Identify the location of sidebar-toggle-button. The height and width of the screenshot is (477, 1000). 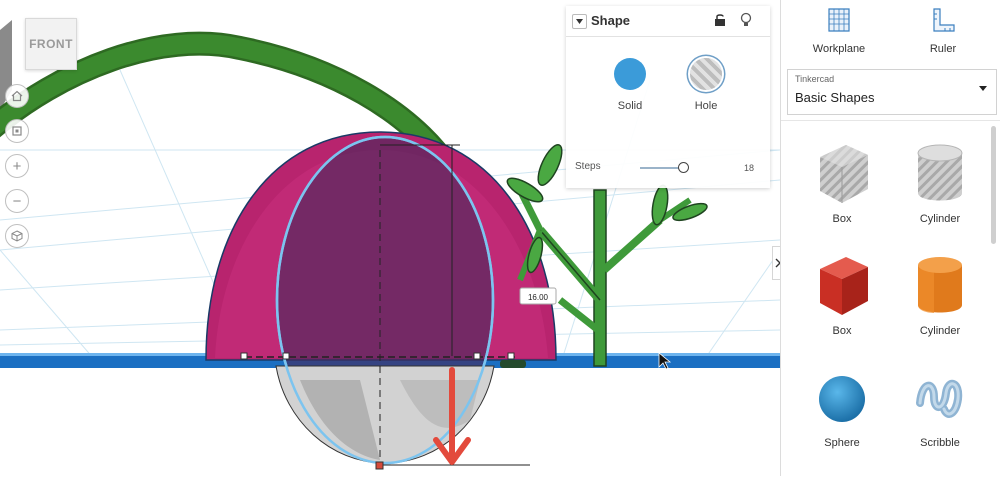
(776, 263).